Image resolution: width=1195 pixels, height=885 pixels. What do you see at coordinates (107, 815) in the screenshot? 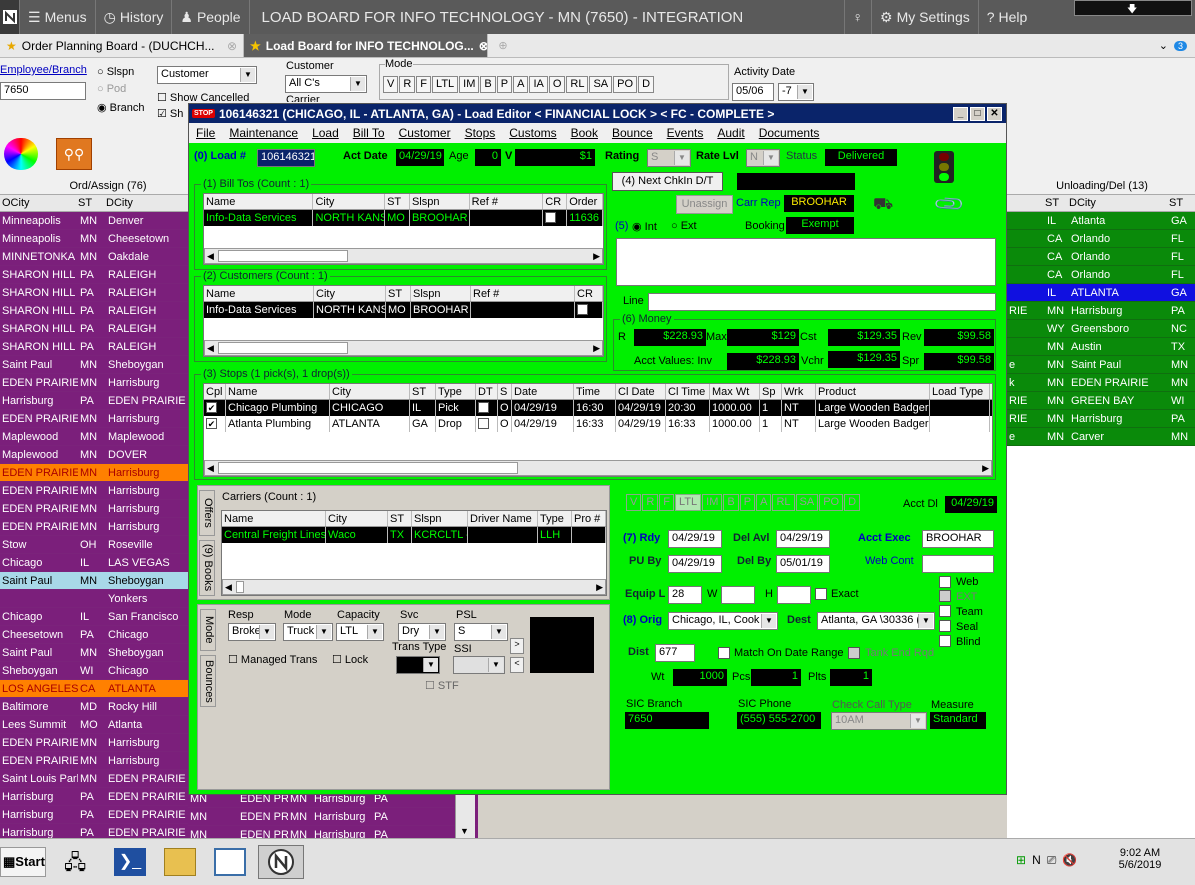
I see `table-row: Harrisburg PA EDEN PRAIRIE` at bounding box center [107, 815].